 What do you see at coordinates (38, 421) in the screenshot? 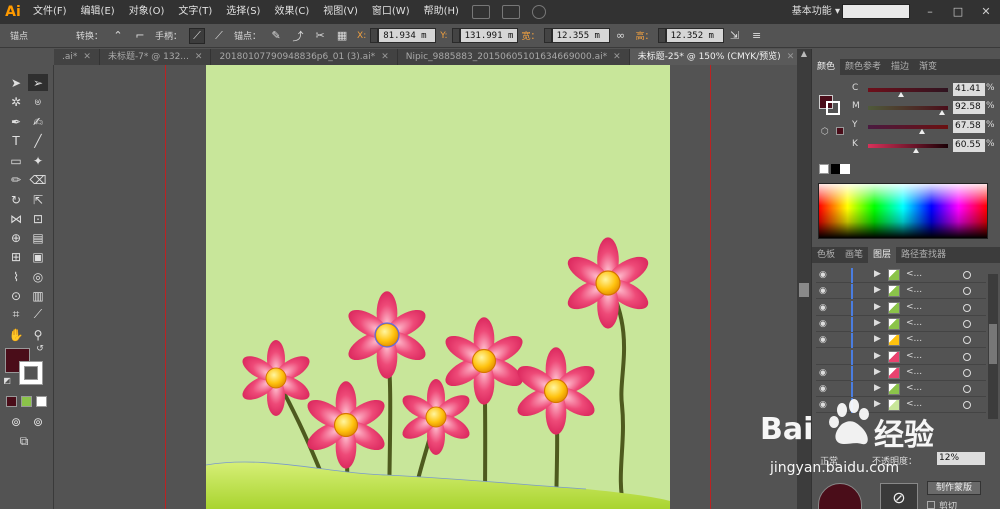
I see `draw-inside-icon: ⊚` at bounding box center [38, 421].